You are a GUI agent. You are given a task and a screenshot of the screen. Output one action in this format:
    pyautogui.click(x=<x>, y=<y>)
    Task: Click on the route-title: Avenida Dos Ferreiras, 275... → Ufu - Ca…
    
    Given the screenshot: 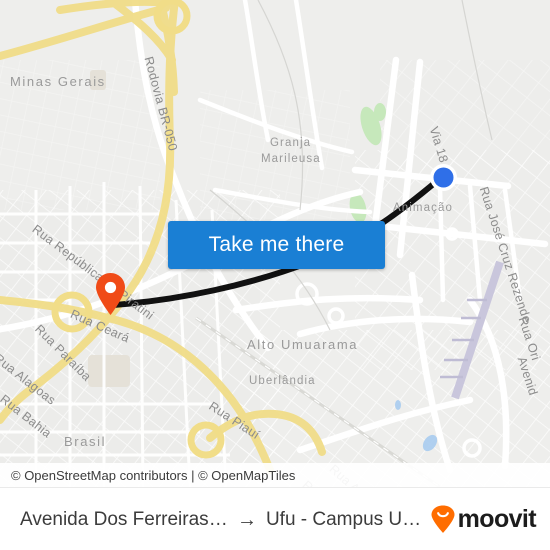 What is the action you would take?
    pyautogui.click(x=215, y=520)
    